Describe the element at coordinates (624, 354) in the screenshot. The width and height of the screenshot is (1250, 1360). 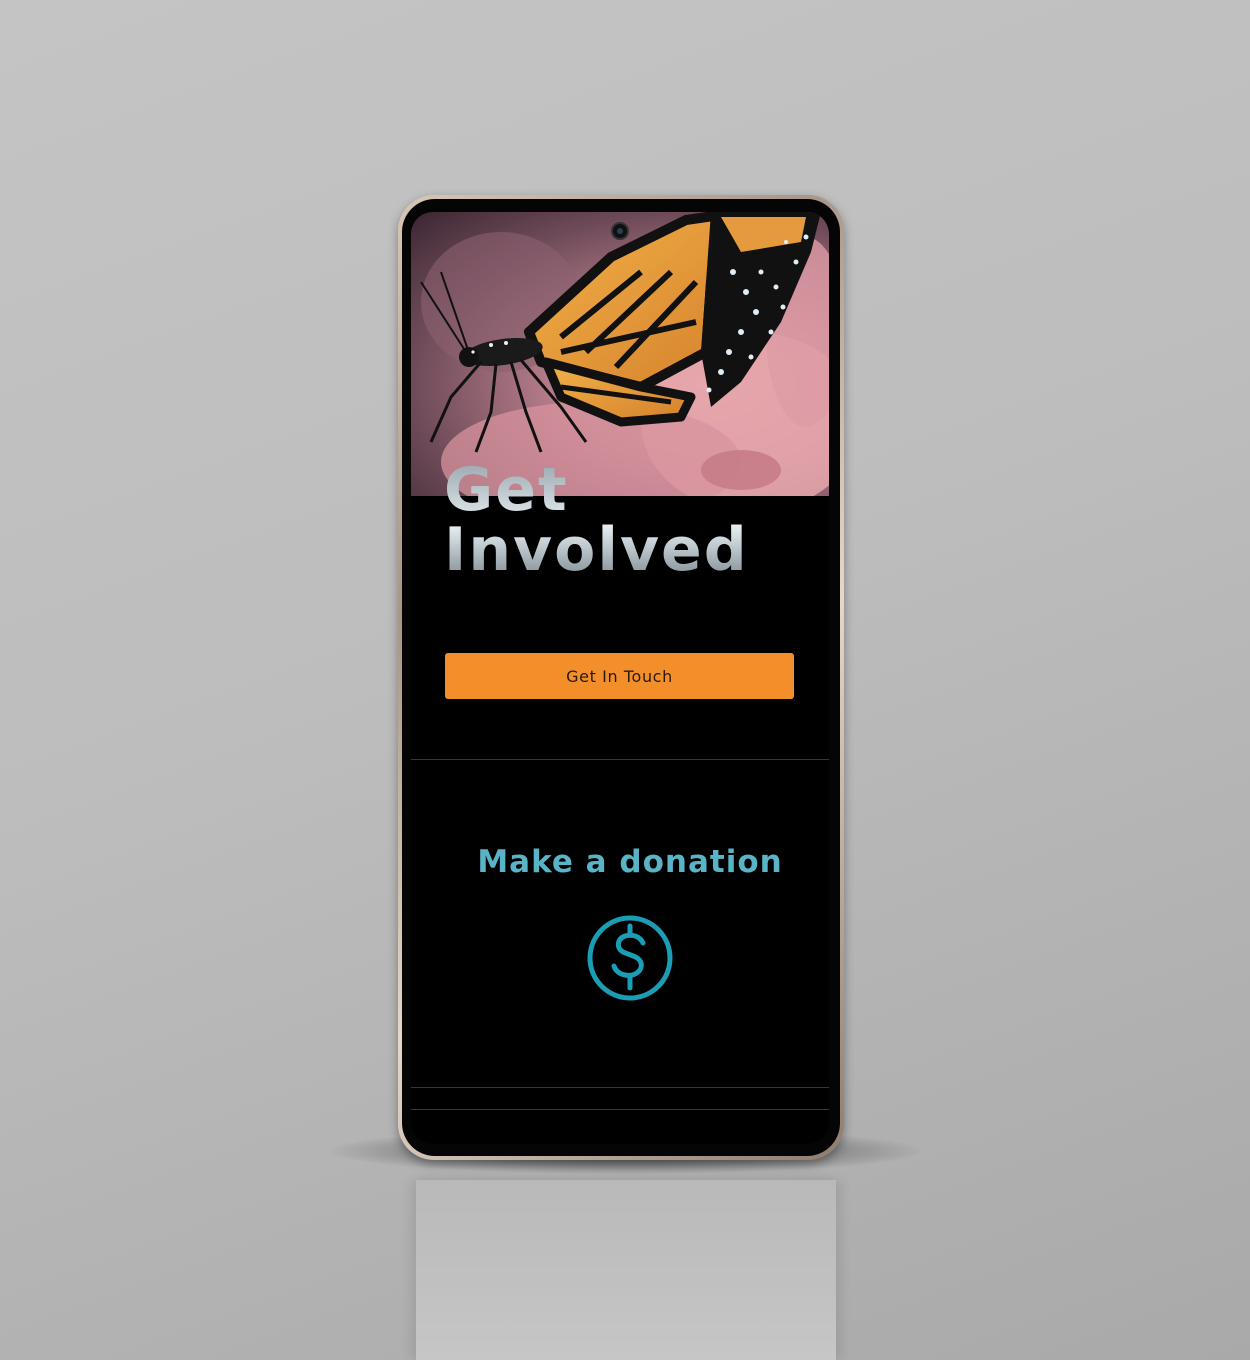
I see `butterfly-photo` at that location.